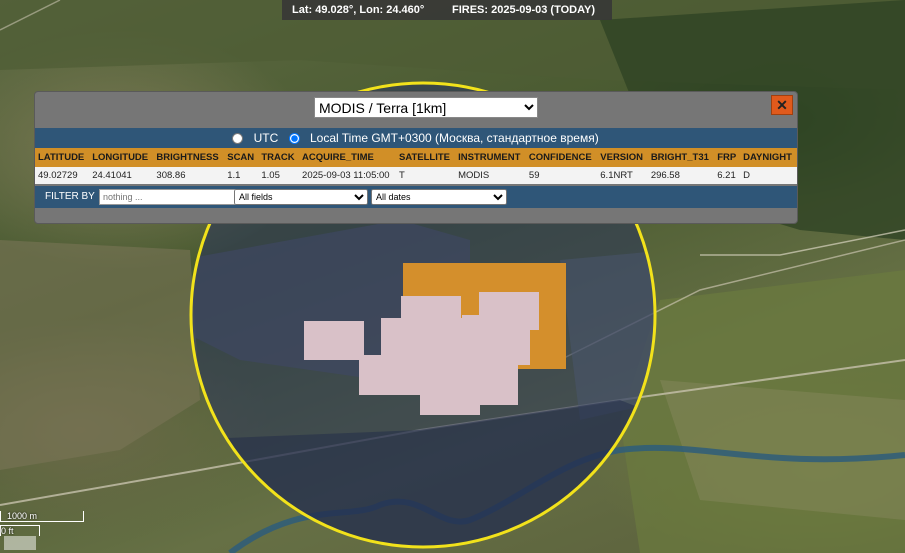  I want to click on sensor-select: MODIS / Terra [1km], so click(426, 107).